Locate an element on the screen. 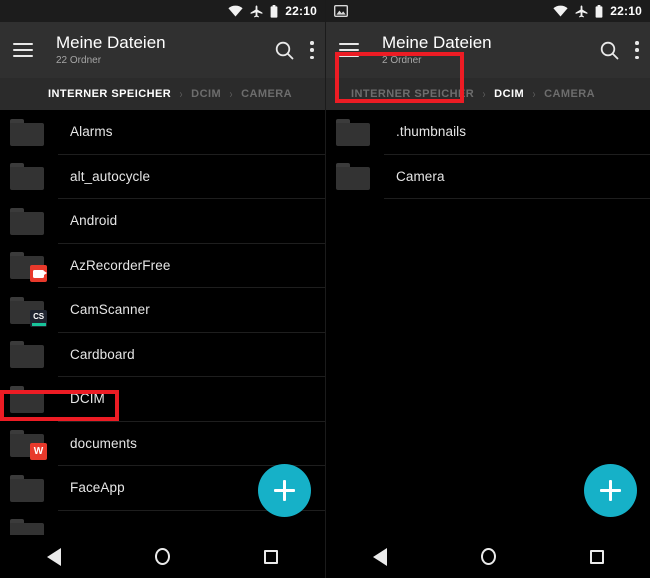 The height and width of the screenshot is (578, 650). android-nav-bar-right is located at coordinates (488, 556).